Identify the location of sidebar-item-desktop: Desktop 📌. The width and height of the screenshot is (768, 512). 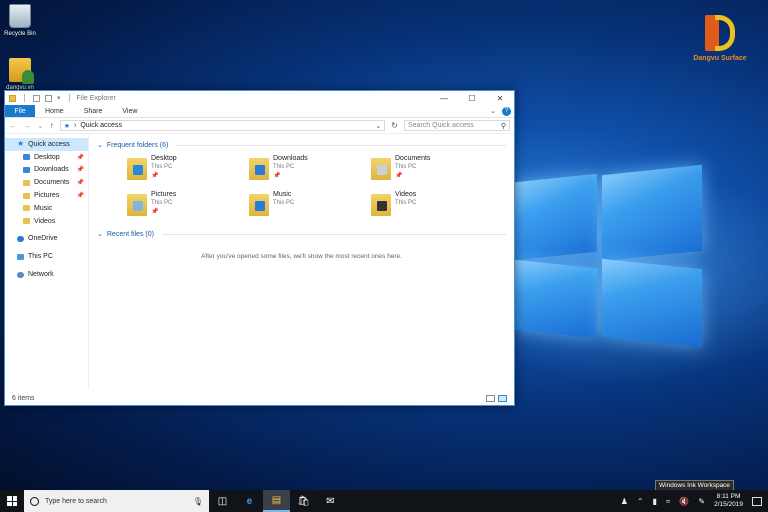
(46, 157).